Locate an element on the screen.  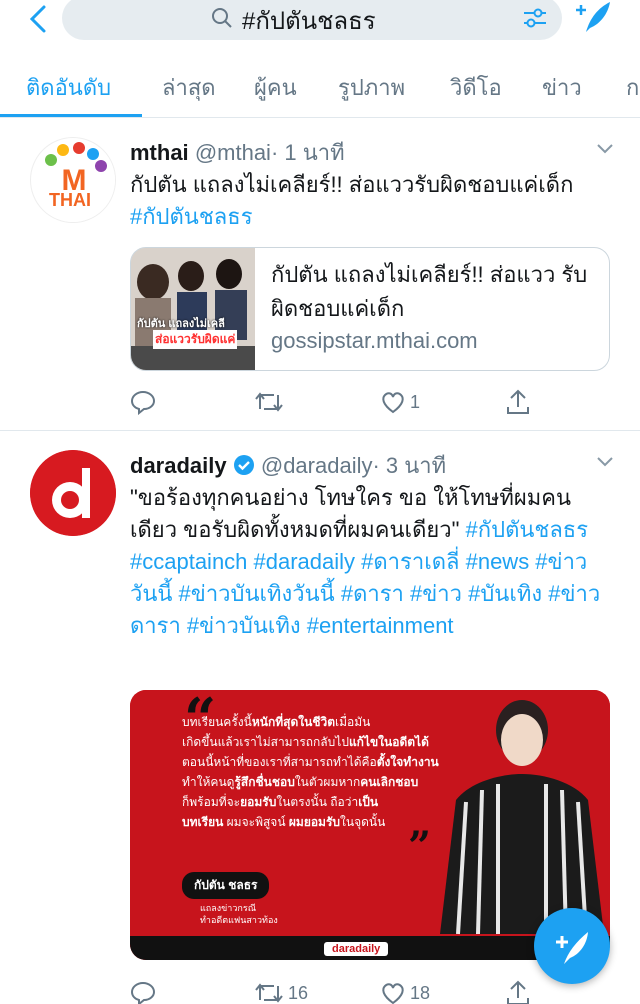
hashtag: #กัปตันชลธร is located at coordinates (191, 216).